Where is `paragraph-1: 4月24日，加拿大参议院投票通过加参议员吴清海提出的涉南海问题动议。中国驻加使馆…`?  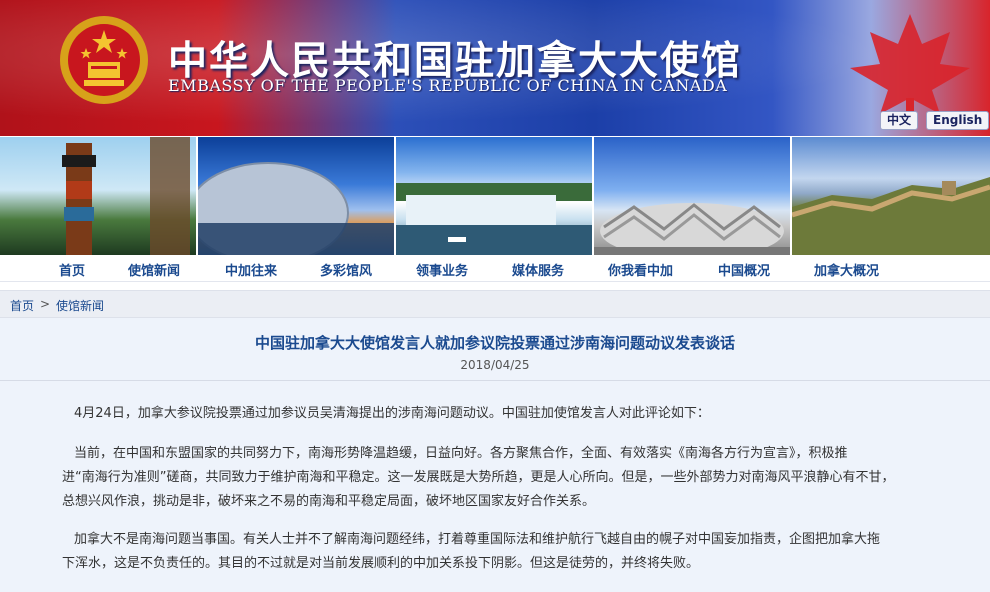 paragraph-1: 4月24日，加拿大参议院投票通过加参议员吴清海提出的涉南海问题动议。中国驻加使馆… is located at coordinates (392, 413).